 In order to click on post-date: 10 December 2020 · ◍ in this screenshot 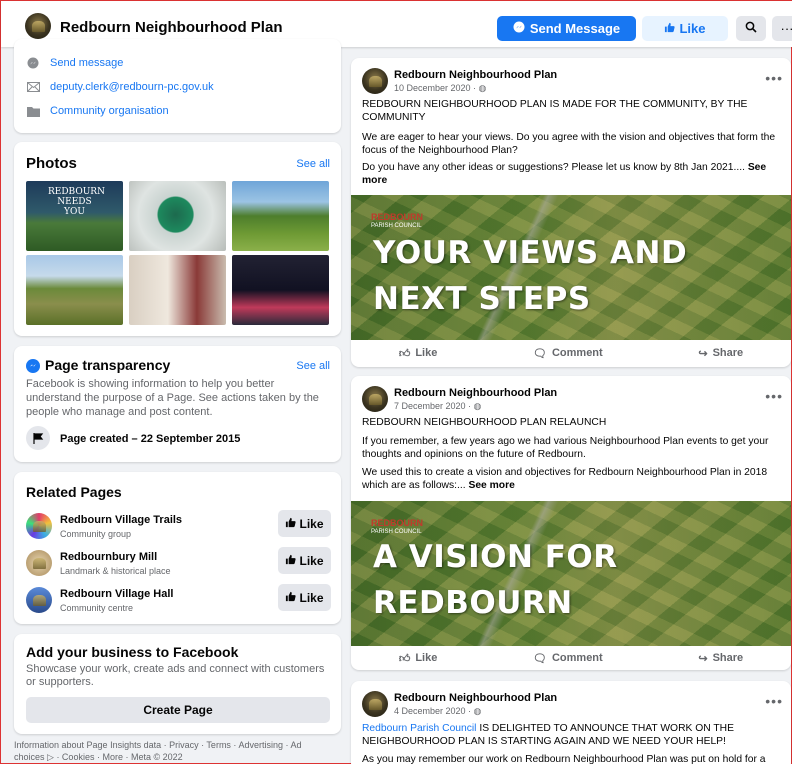, I will do `click(440, 88)`.